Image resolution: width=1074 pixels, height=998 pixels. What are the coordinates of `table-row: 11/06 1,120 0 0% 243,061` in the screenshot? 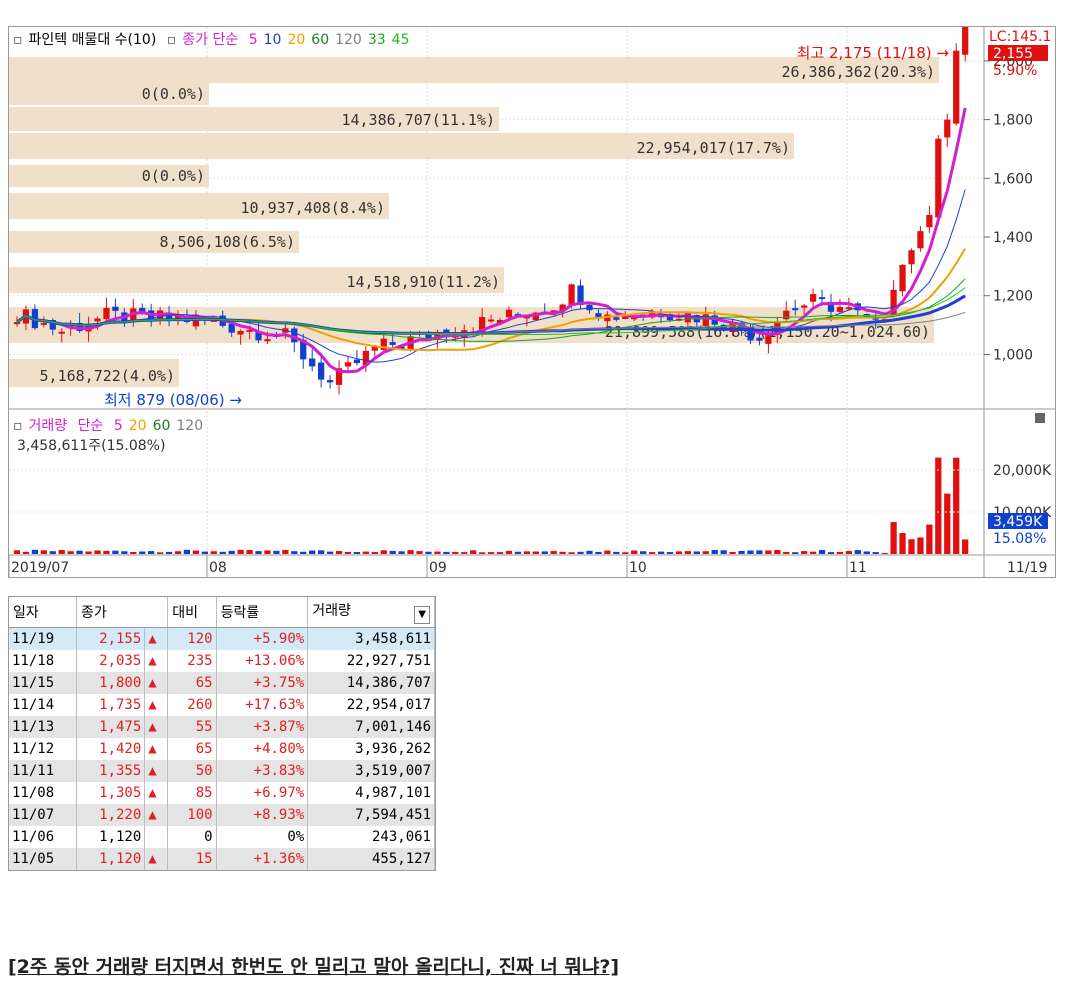 It's located at (222, 837).